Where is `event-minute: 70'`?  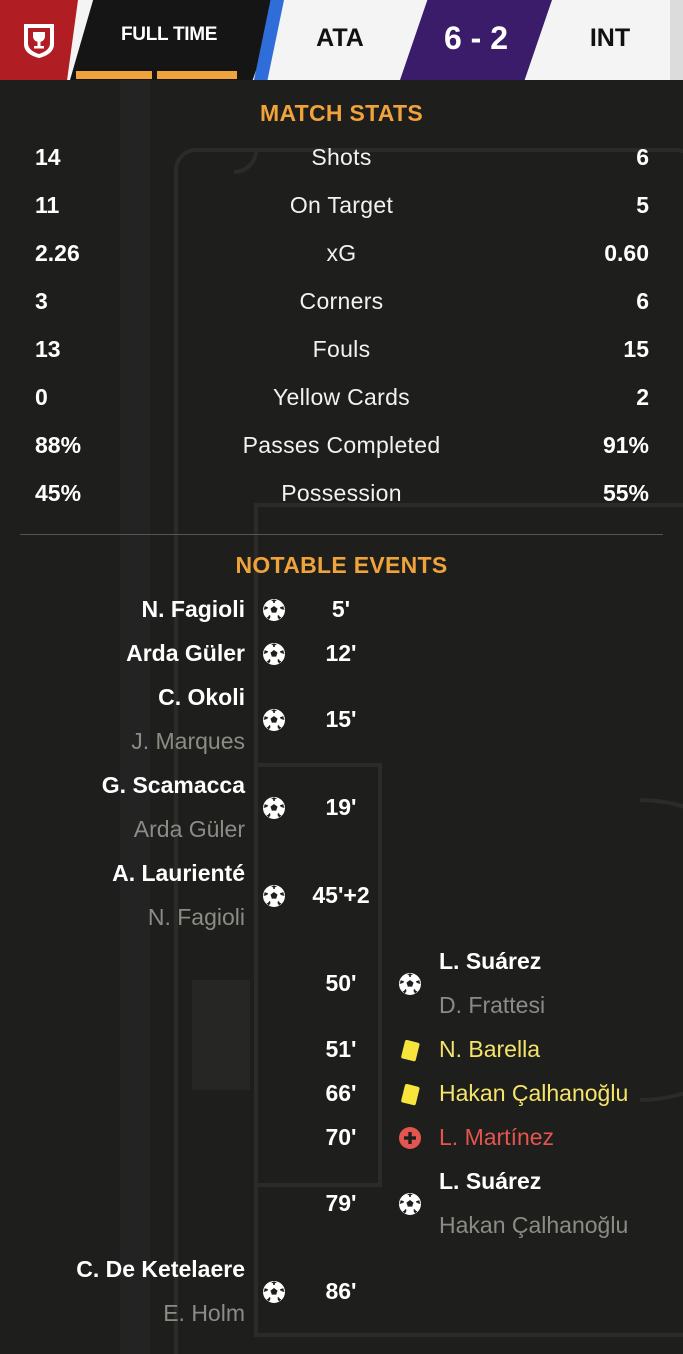 event-minute: 70' is located at coordinates (341, 1137).